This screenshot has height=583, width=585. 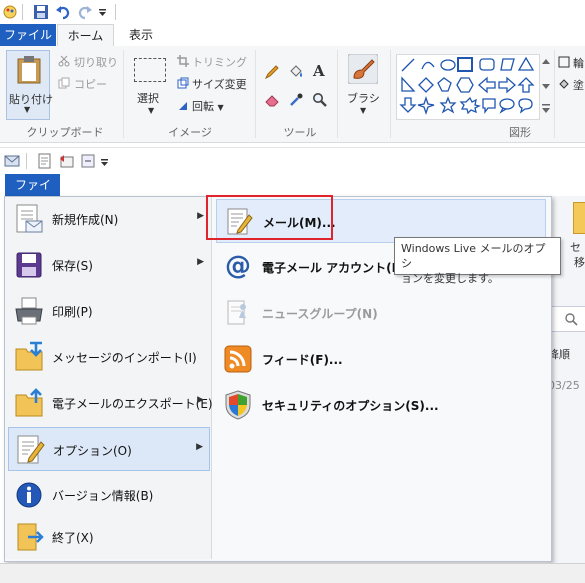 I want to click on tab-file: ファイル, so click(x=28, y=35).